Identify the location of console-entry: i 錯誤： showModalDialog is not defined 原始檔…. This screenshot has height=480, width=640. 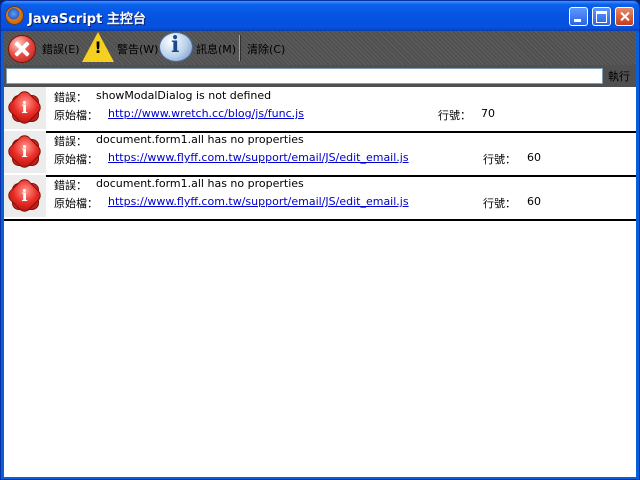
(320, 110).